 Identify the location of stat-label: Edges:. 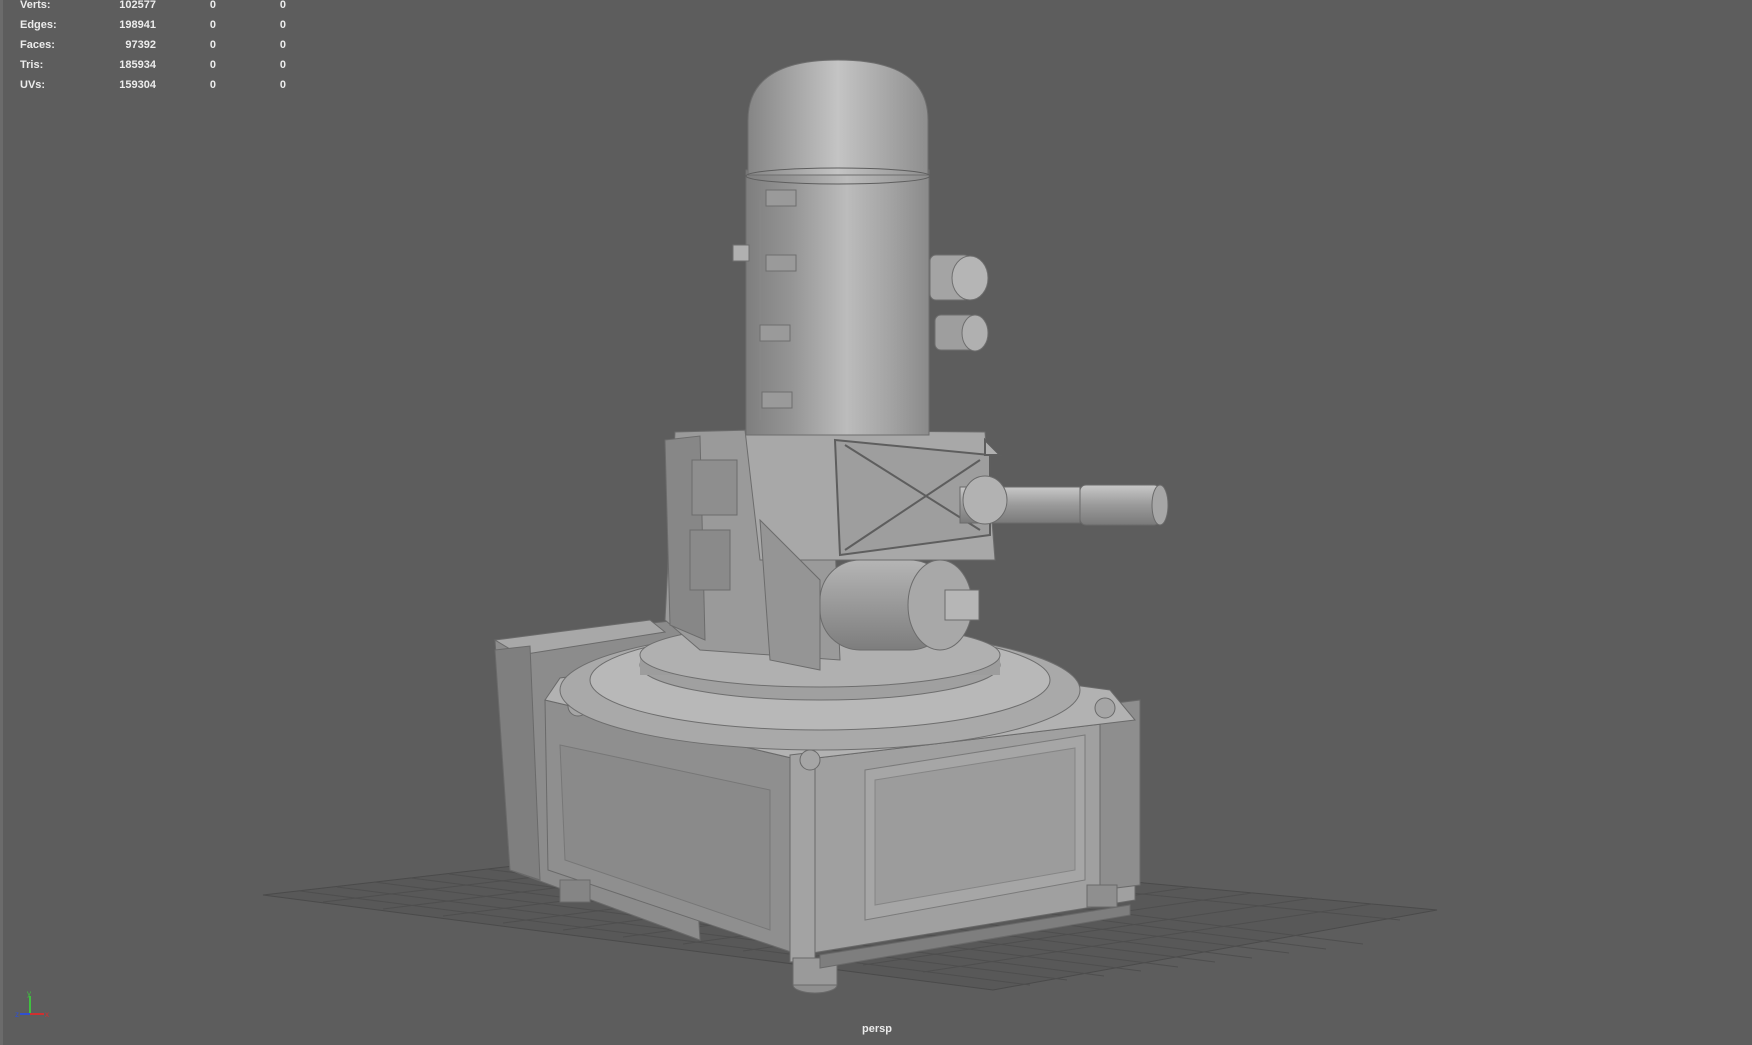
(38, 25).